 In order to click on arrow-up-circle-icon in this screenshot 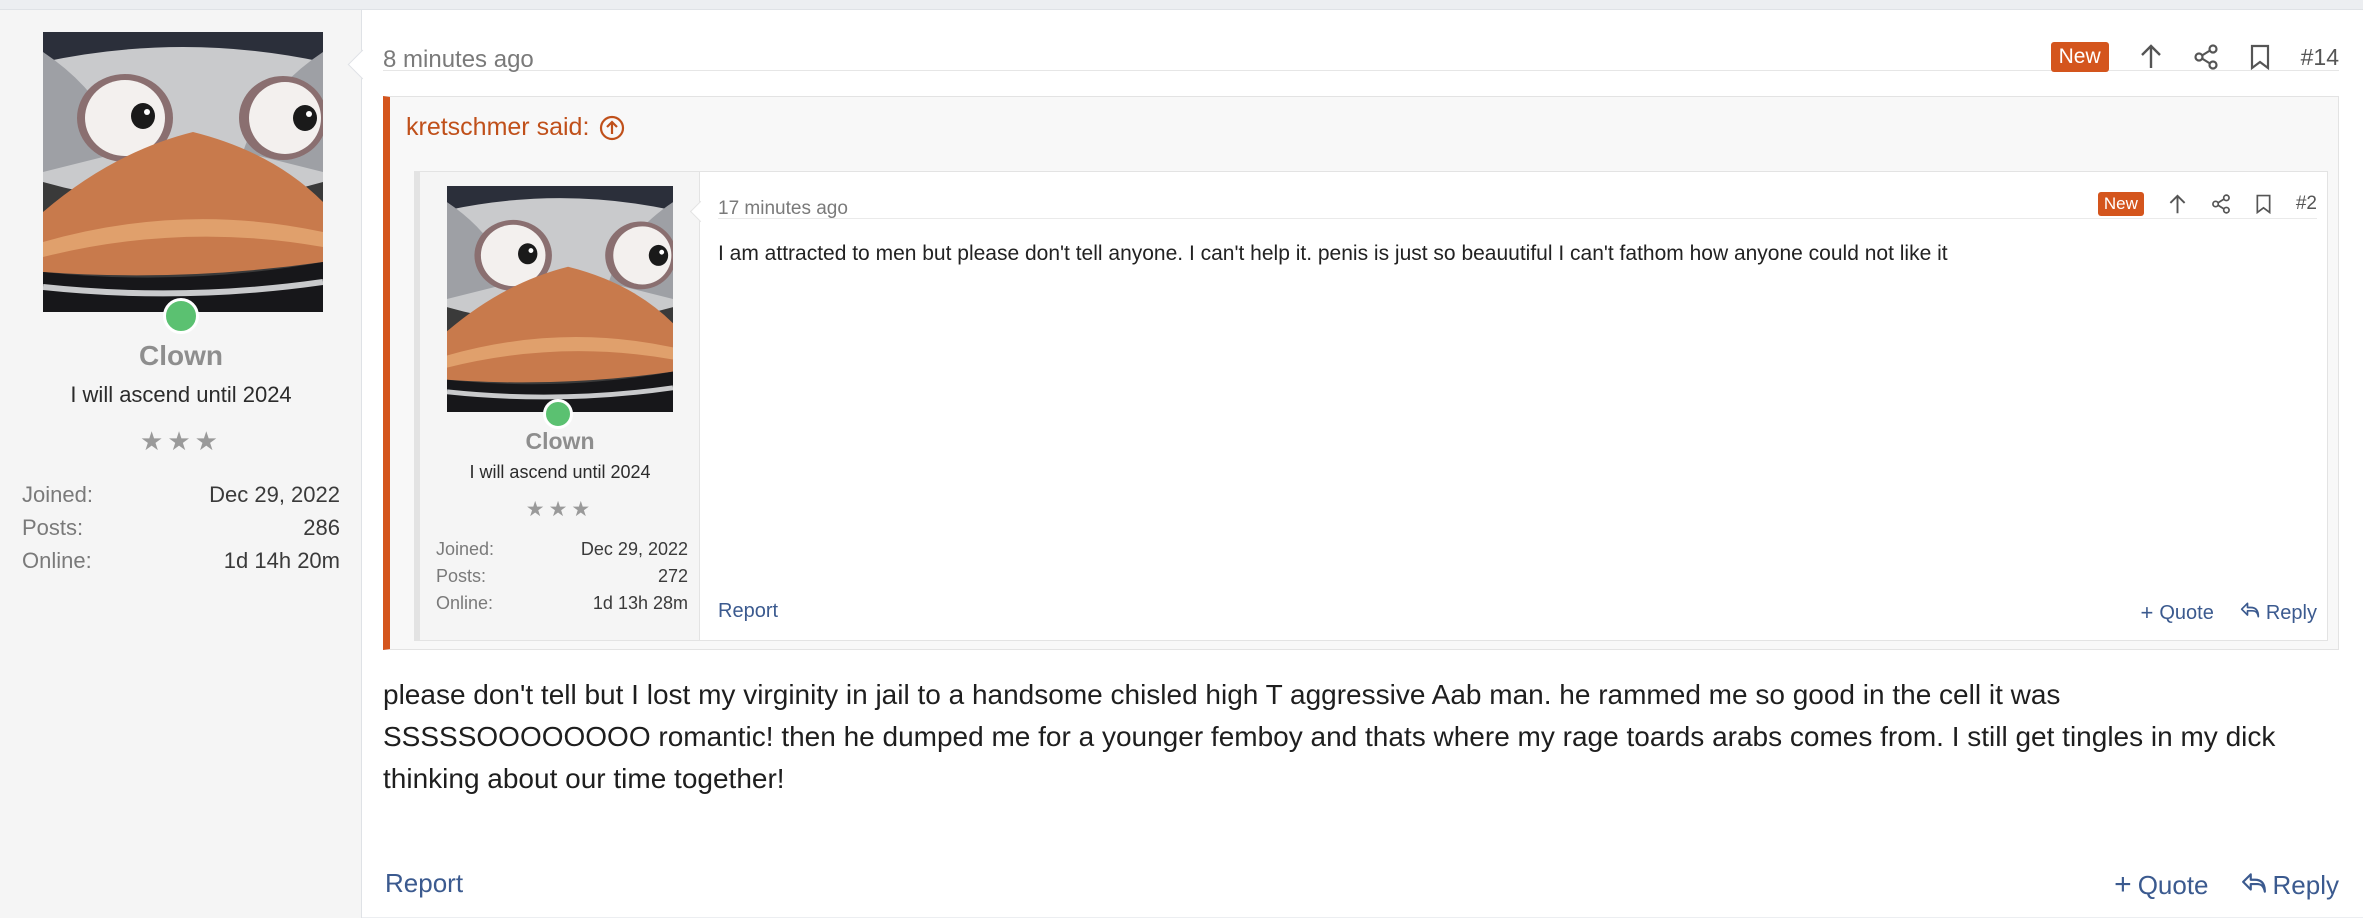, I will do `click(612, 128)`.